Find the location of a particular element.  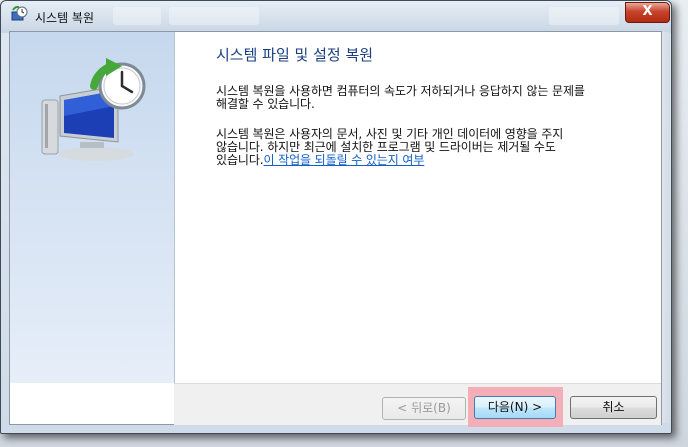

close-icon: X is located at coordinates (647, 11).